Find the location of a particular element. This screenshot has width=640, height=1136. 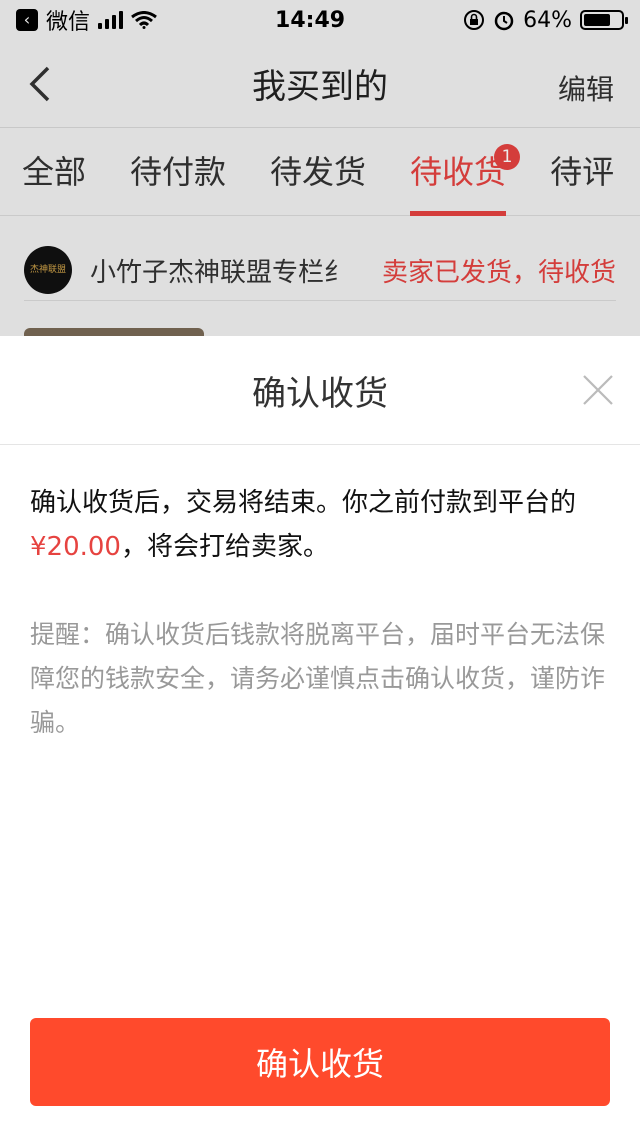

close-icon is located at coordinates (598, 390).